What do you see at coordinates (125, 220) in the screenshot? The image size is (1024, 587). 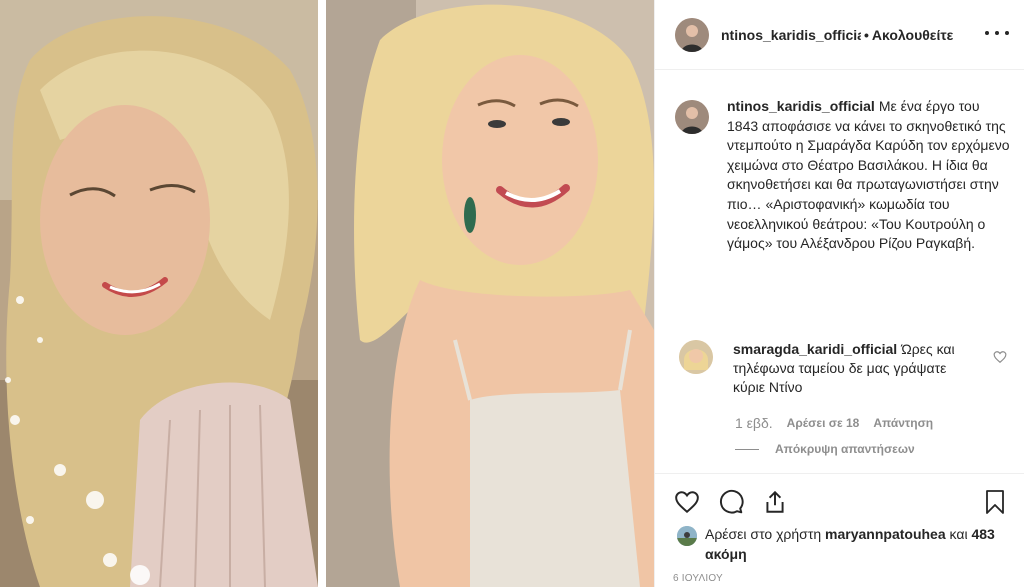 I see `left-photo-face` at bounding box center [125, 220].